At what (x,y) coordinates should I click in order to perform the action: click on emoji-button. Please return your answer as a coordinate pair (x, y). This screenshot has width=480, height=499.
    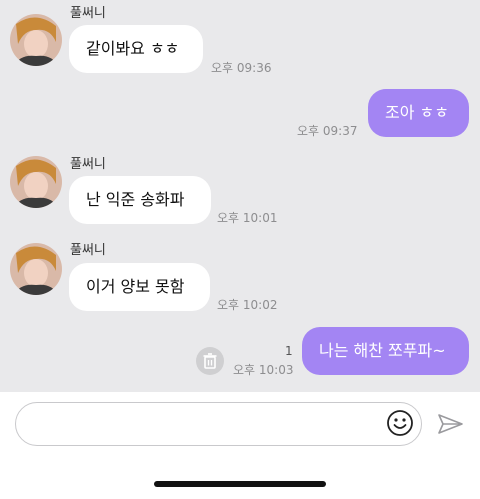
    Looking at the image, I should click on (400, 425).